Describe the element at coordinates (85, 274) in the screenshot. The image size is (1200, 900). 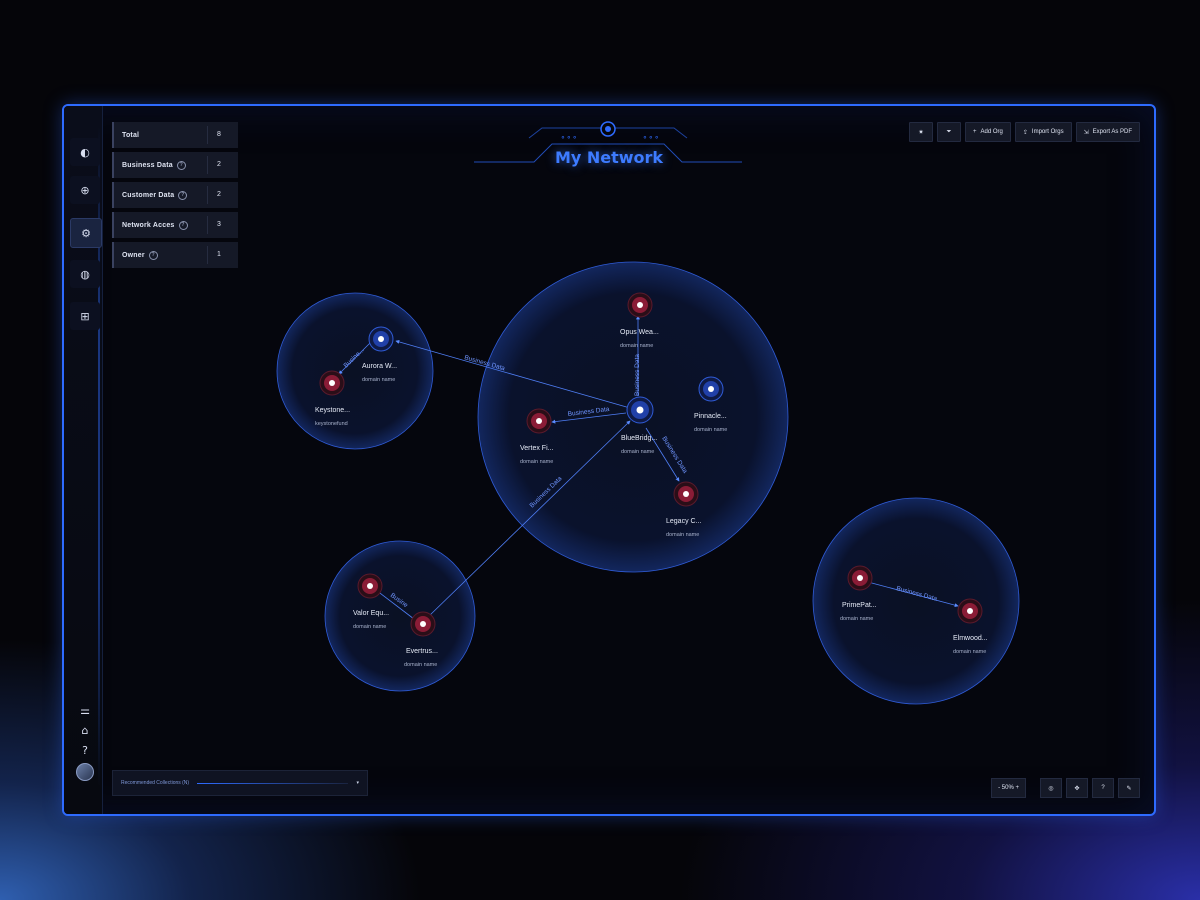
I see `world-icon: ◍` at that location.